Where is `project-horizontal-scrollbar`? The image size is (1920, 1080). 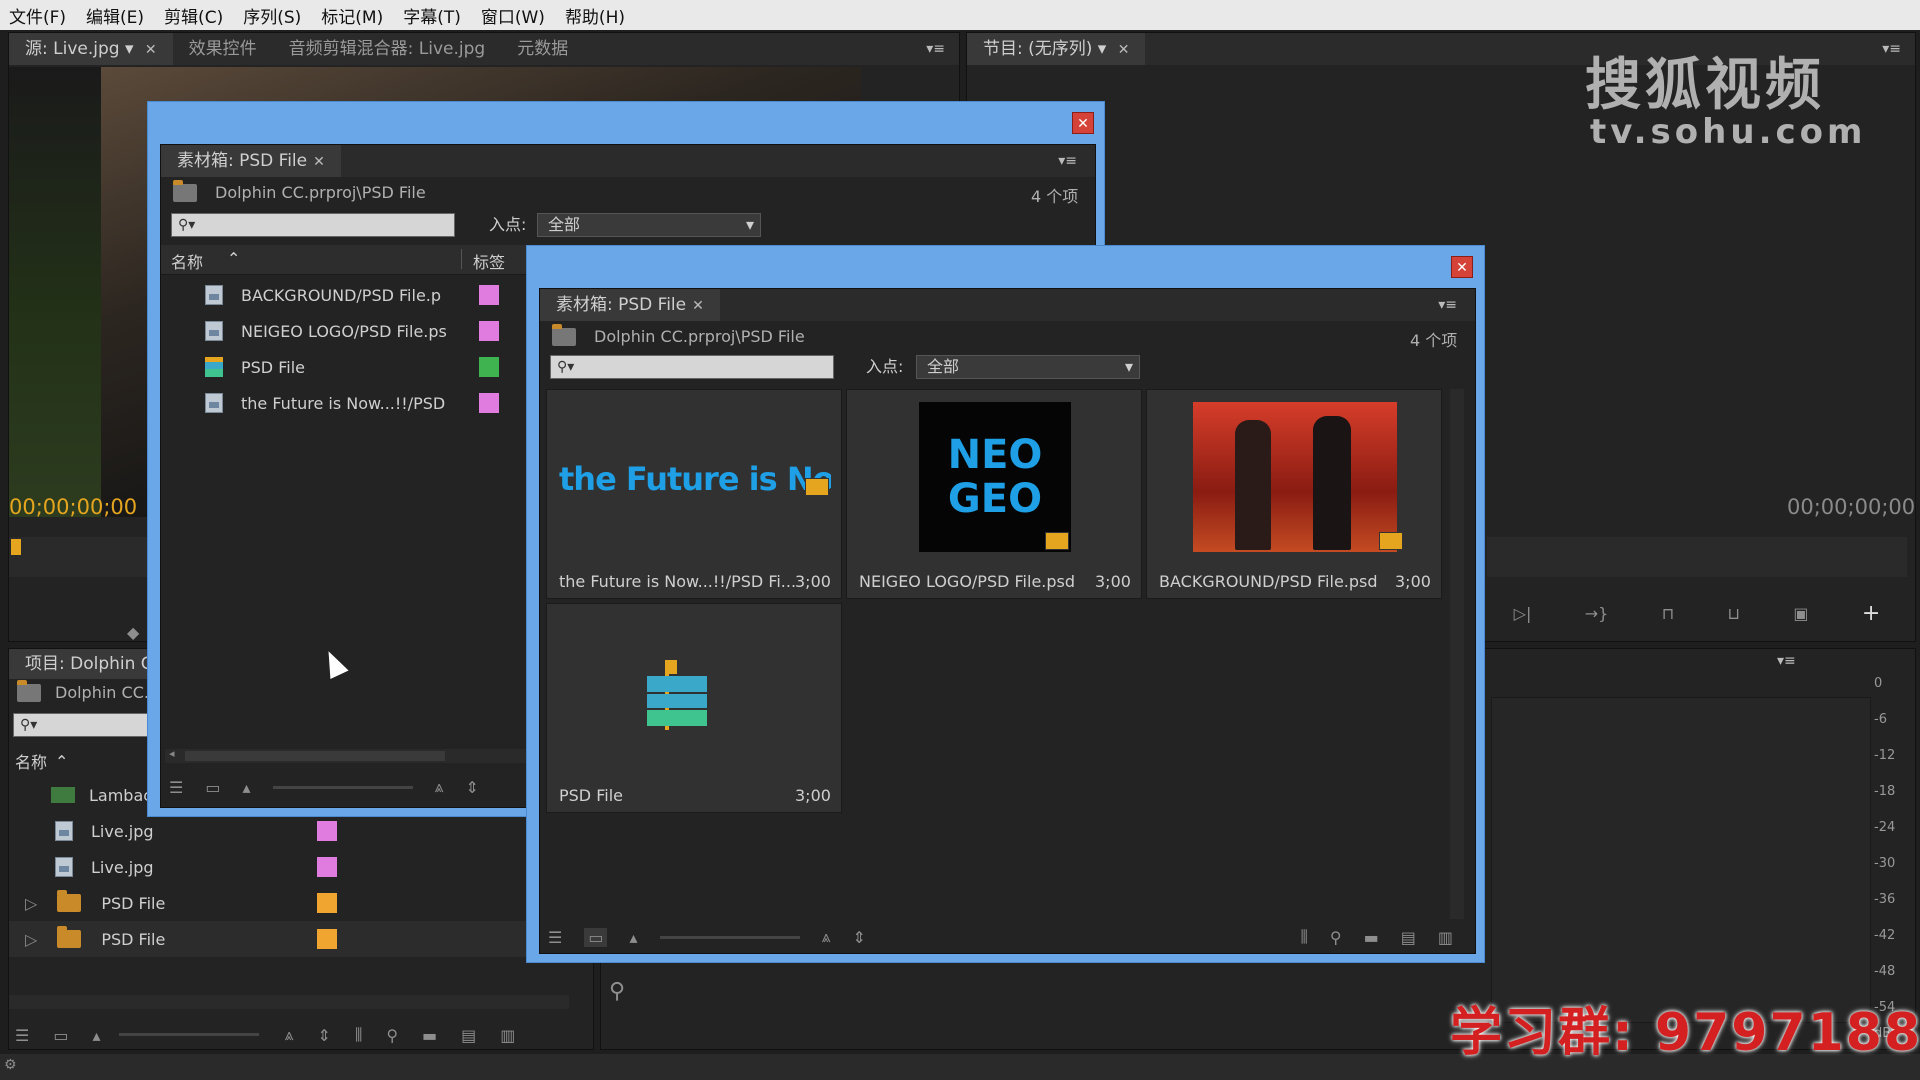
project-horizontal-scrollbar is located at coordinates (289, 1002).